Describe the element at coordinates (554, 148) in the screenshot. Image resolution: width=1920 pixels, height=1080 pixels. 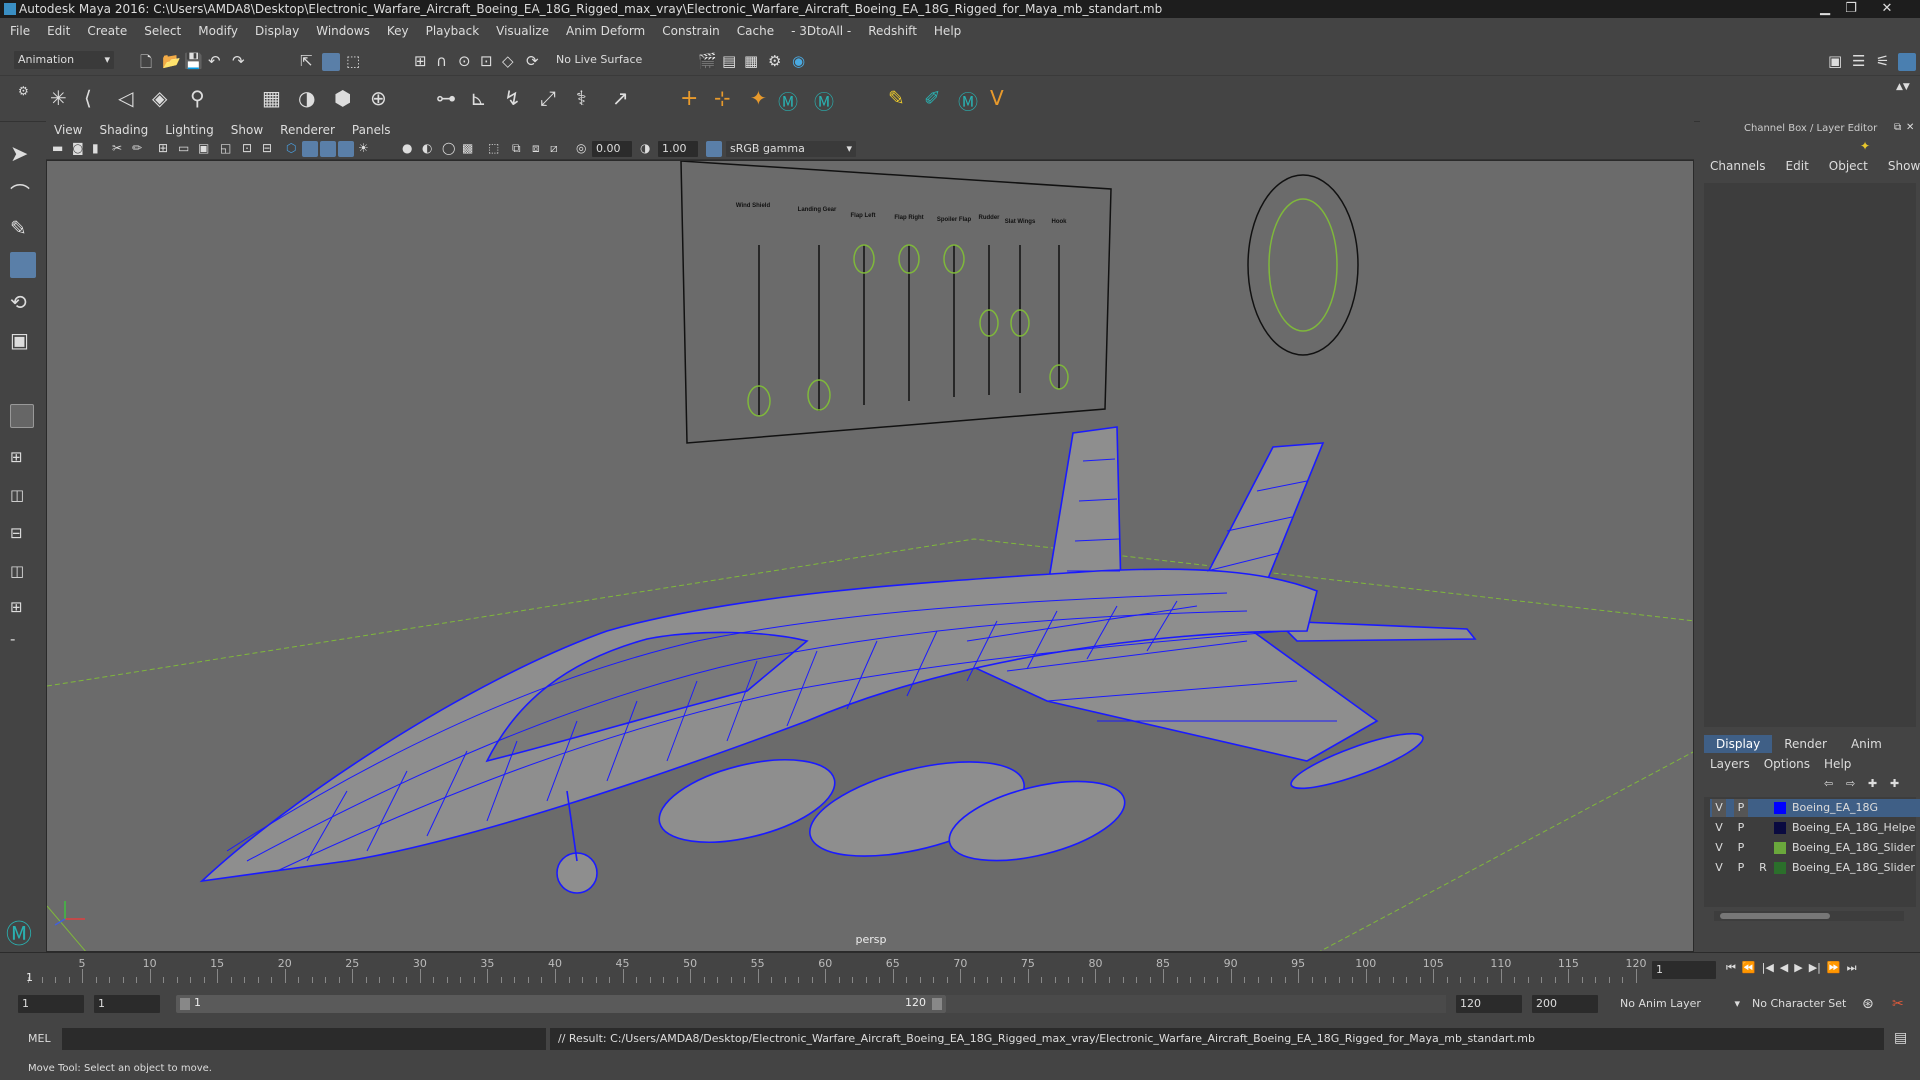
I see `xray-components-icon: ⧄` at that location.